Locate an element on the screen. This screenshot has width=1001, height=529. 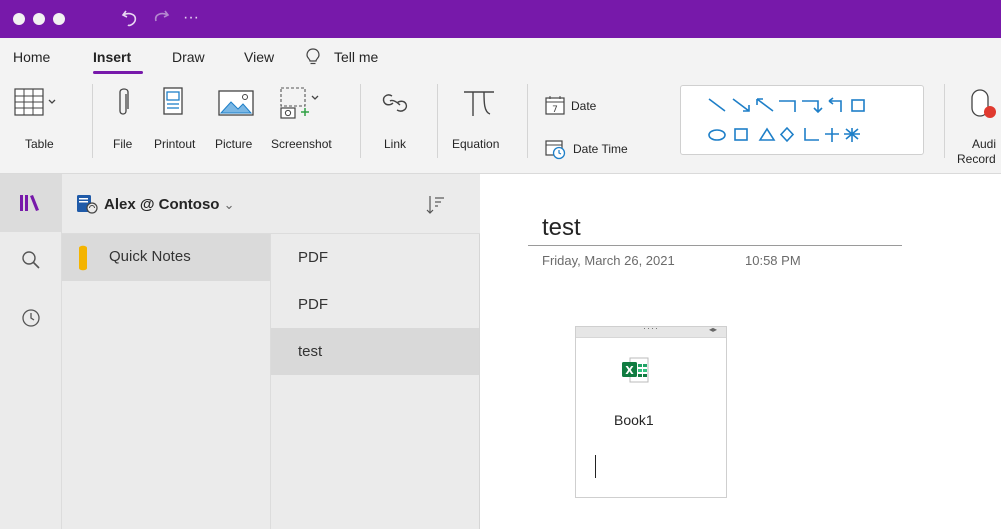
arrow-shape-icon is located at coordinates (741, 105).